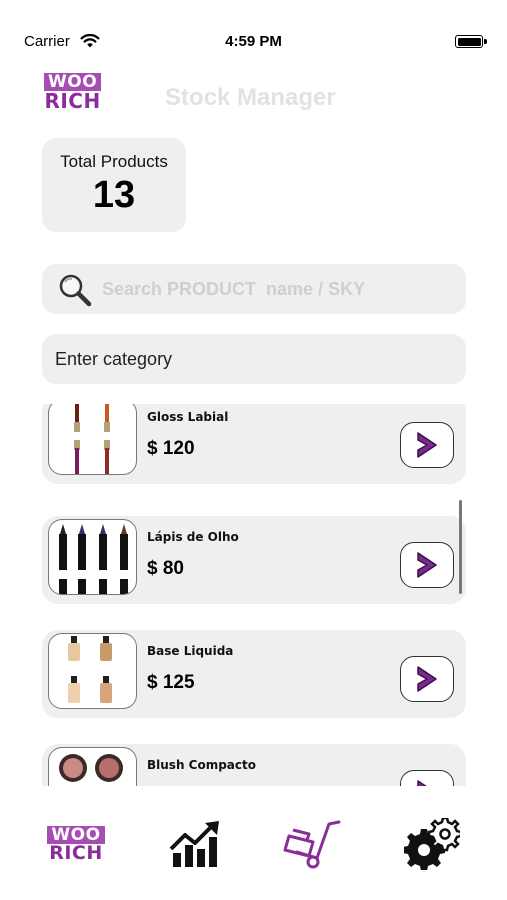 This screenshot has width=507, height=900. I want to click on product-price: $ 80, so click(165, 568).